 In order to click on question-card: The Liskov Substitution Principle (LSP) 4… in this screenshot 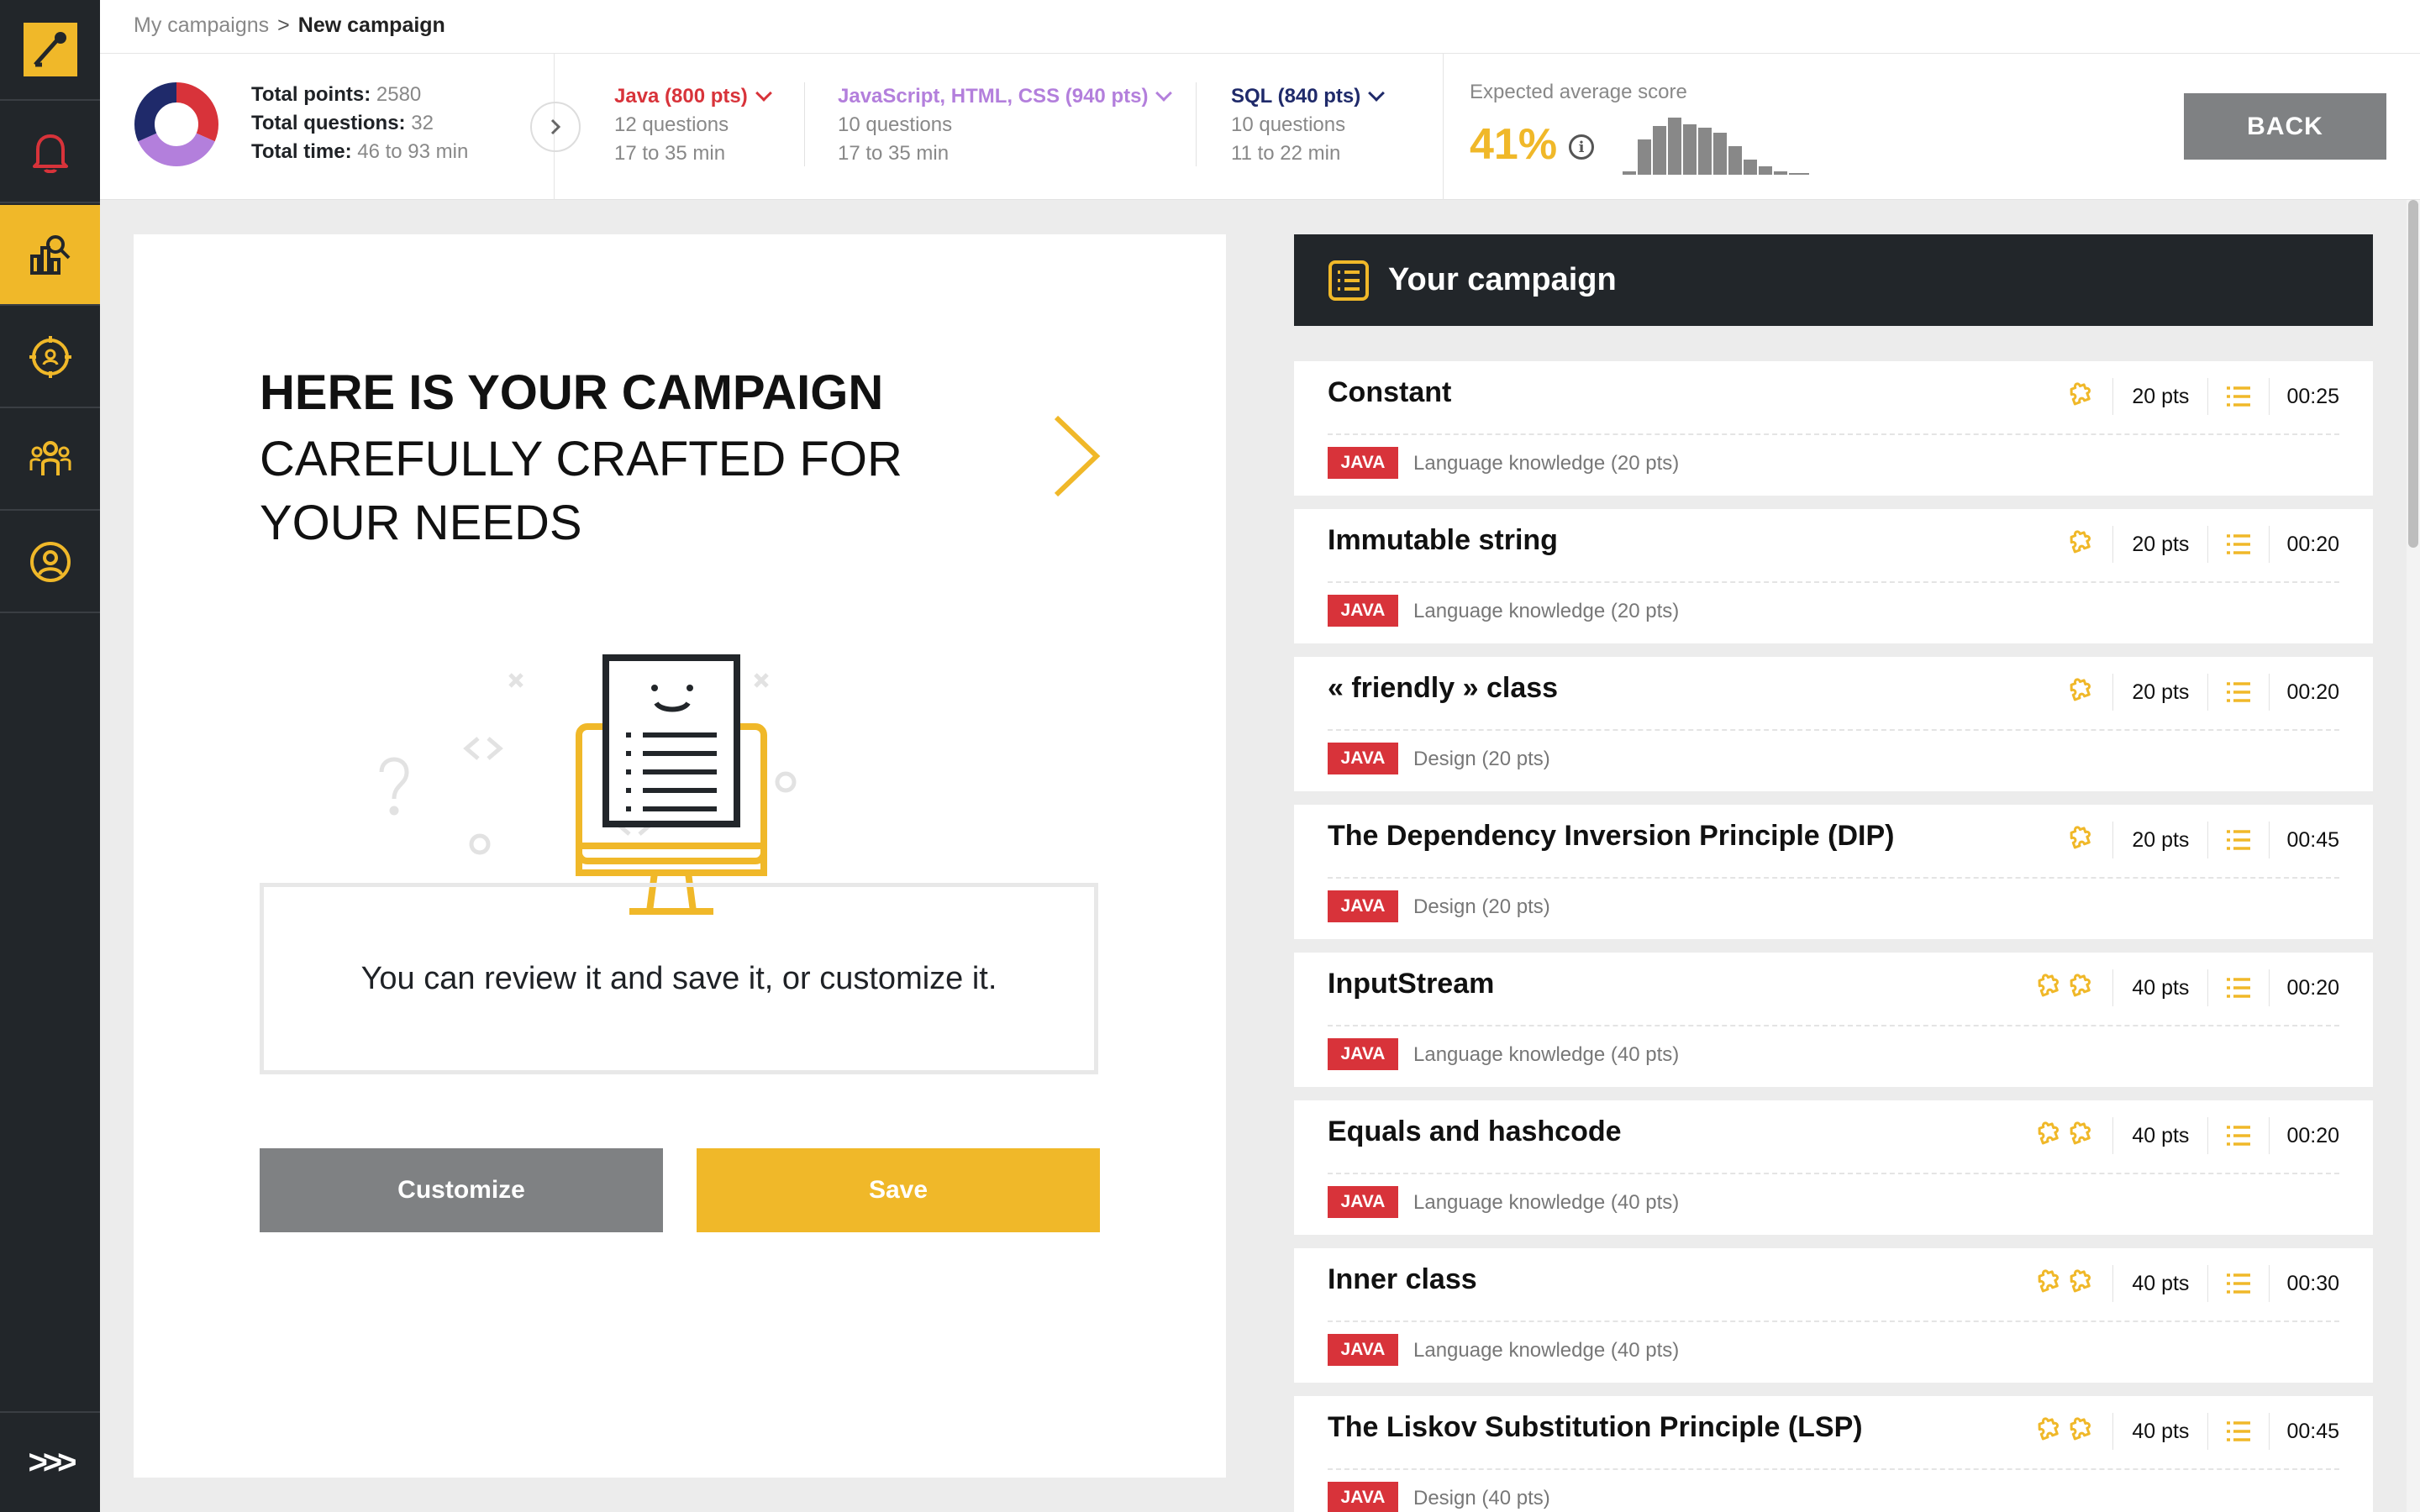, I will do `click(1833, 1454)`.